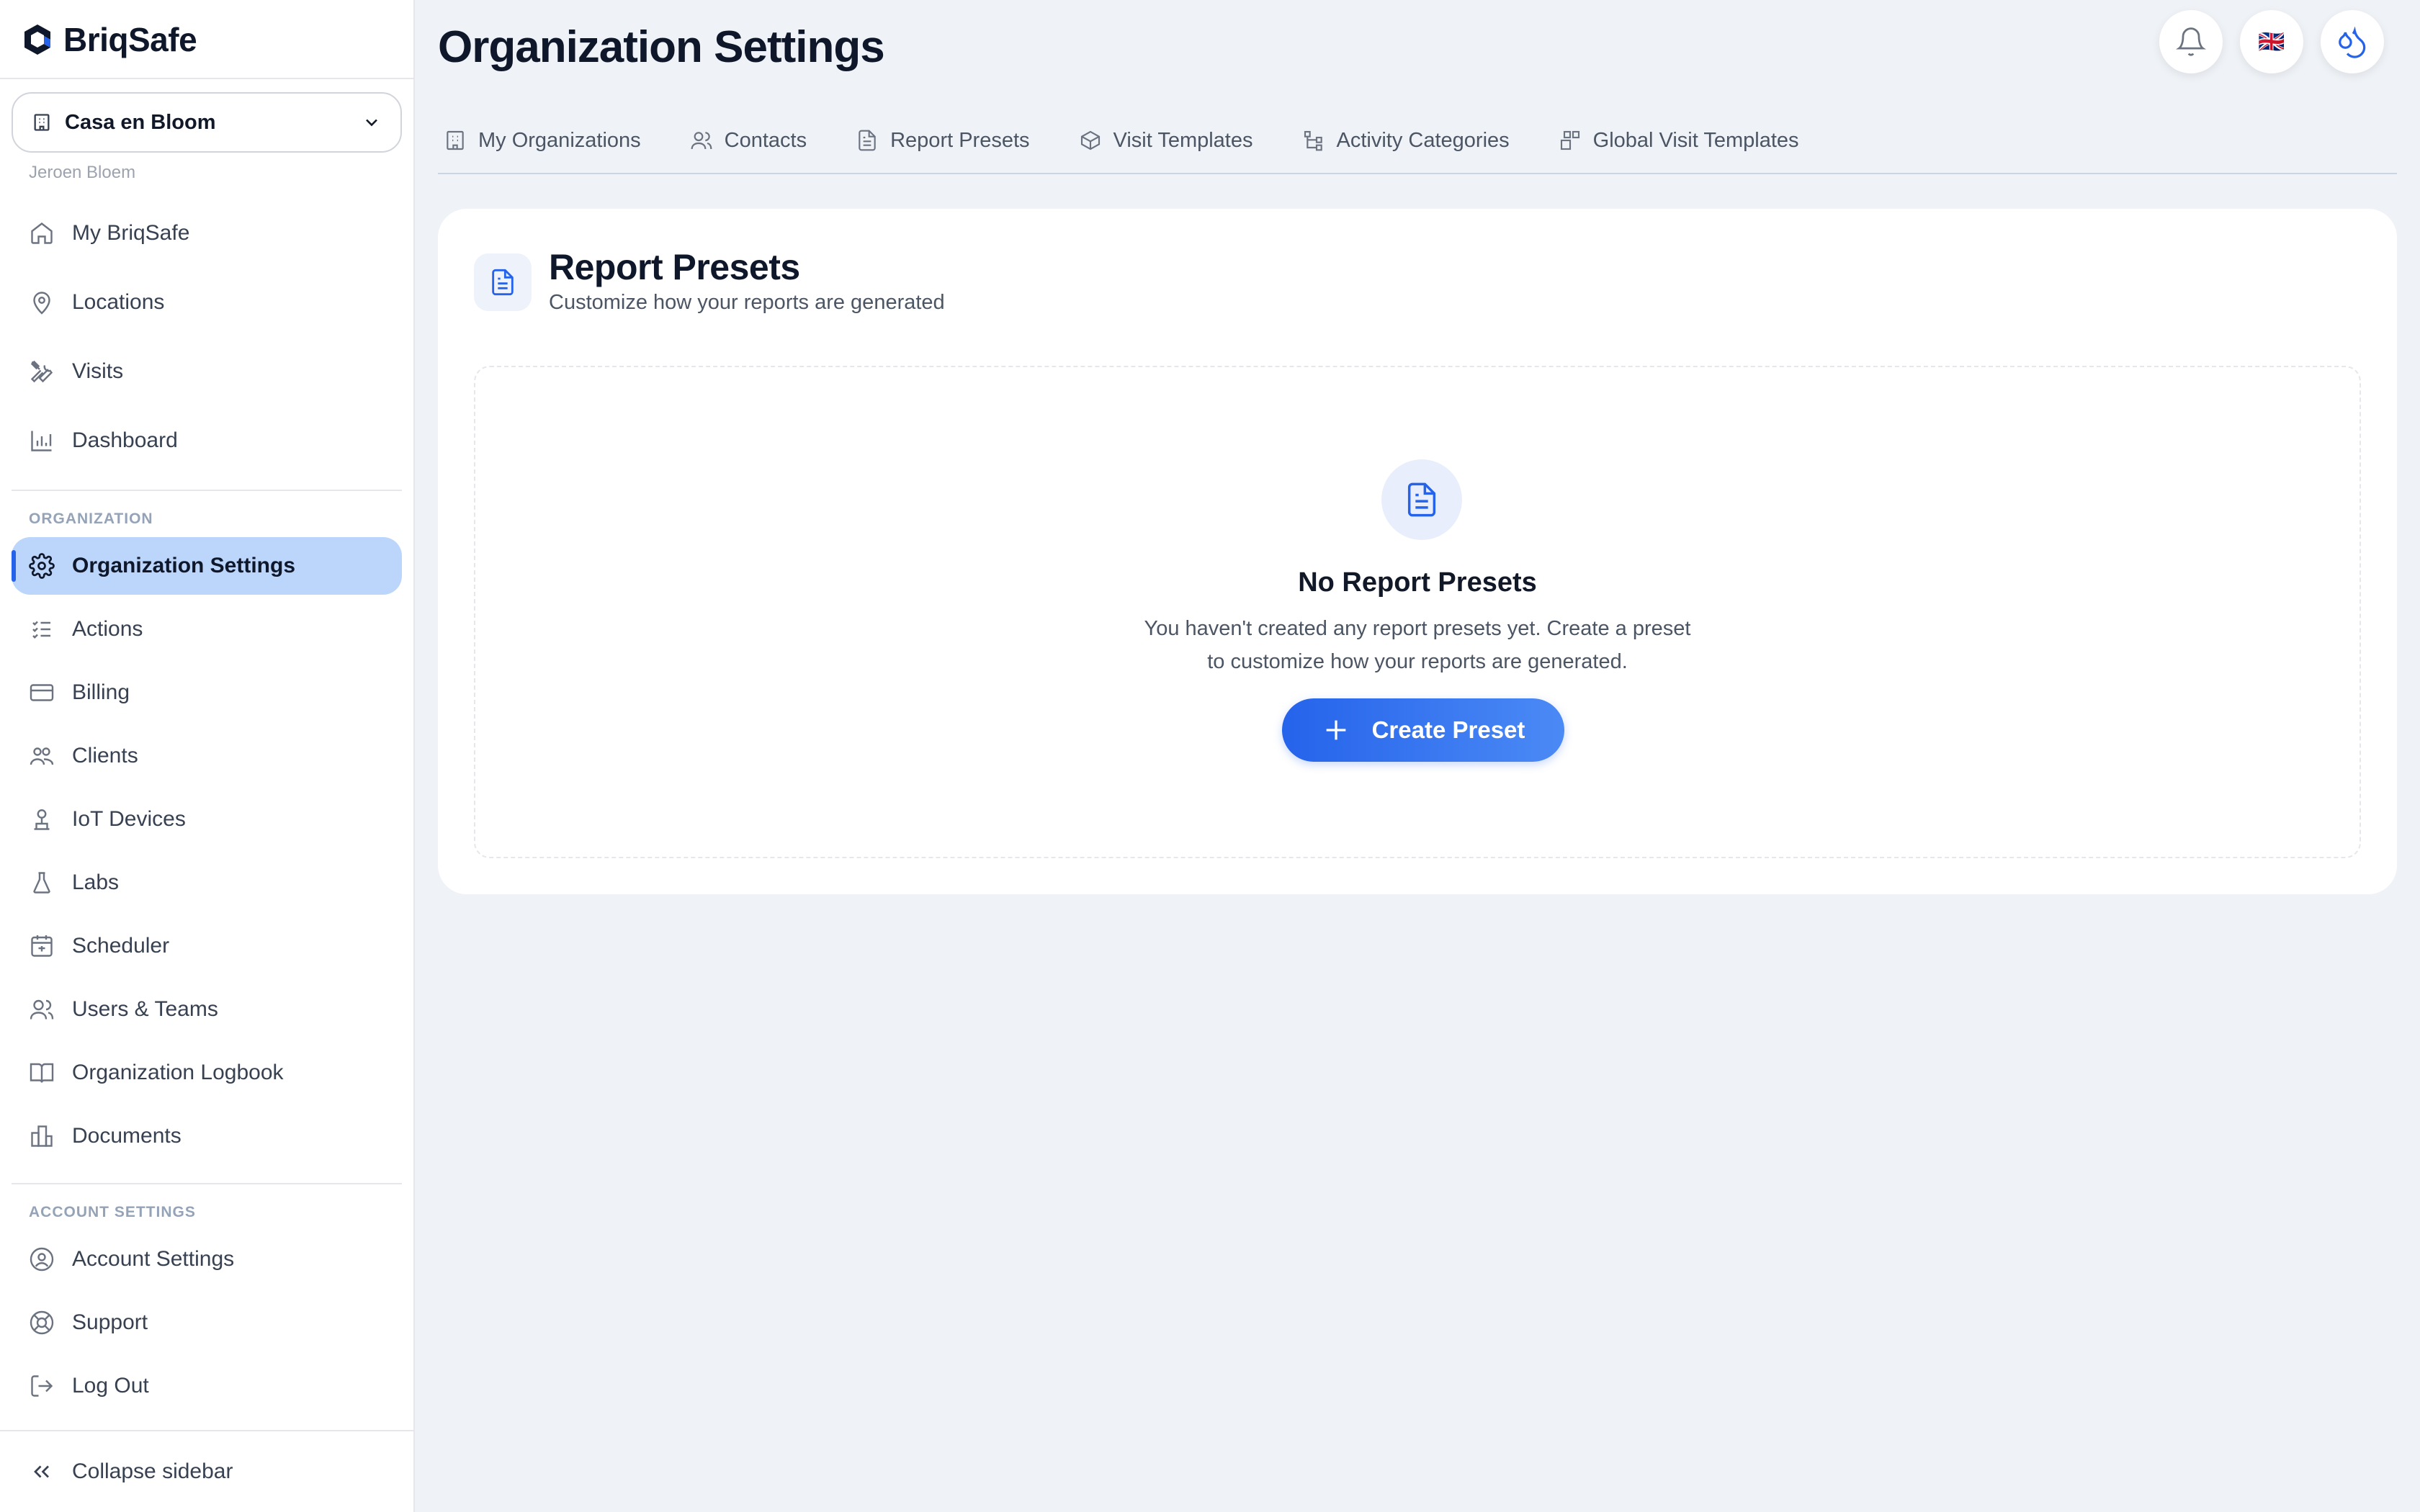 The height and width of the screenshot is (1512, 2420). What do you see at coordinates (42, 1386) in the screenshot?
I see `logout-icon` at bounding box center [42, 1386].